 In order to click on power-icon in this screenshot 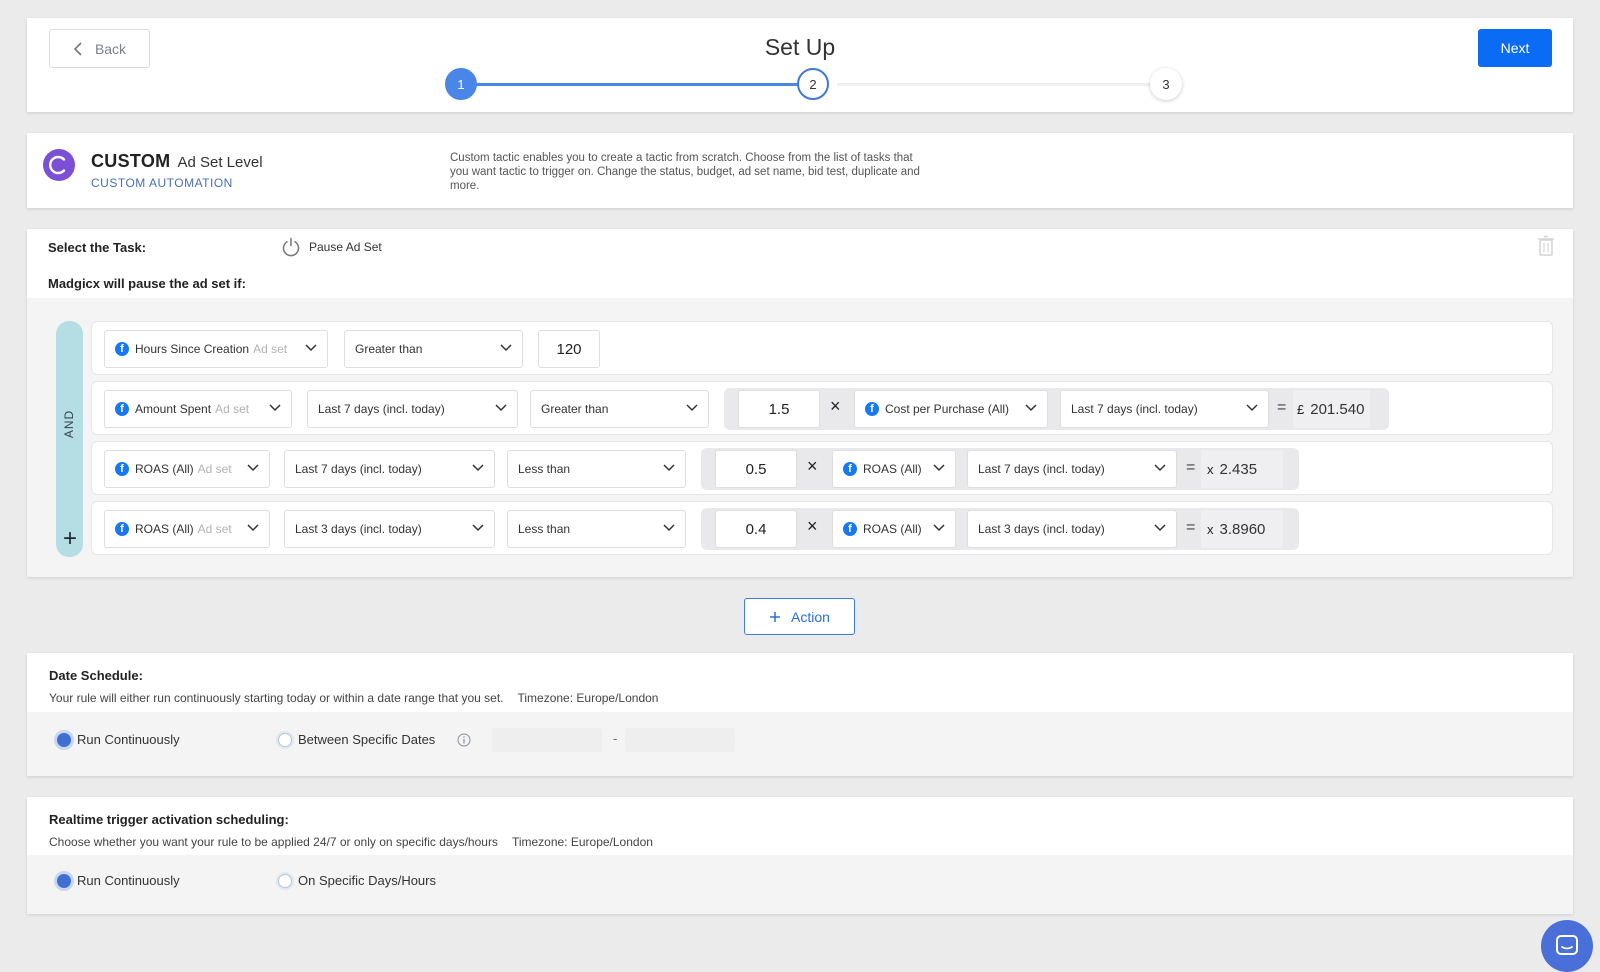, I will do `click(291, 247)`.